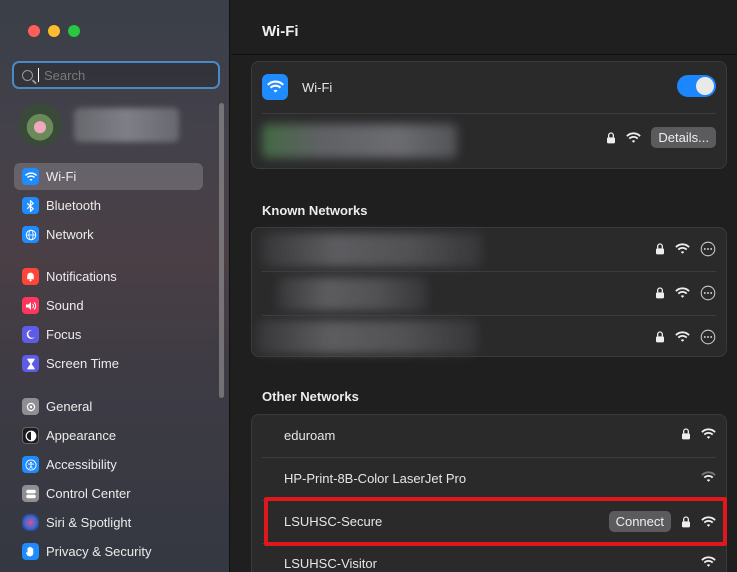  Describe the element at coordinates (489, 558) in the screenshot. I see `other-network-row: LSUHSC-Visitor` at that location.